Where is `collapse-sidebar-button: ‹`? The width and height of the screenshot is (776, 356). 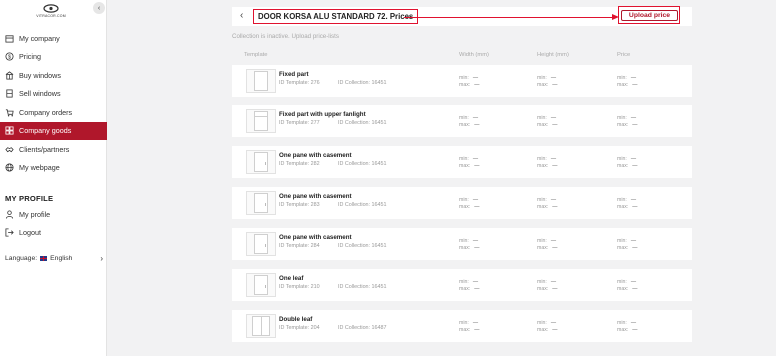 collapse-sidebar-button: ‹ is located at coordinates (99, 8).